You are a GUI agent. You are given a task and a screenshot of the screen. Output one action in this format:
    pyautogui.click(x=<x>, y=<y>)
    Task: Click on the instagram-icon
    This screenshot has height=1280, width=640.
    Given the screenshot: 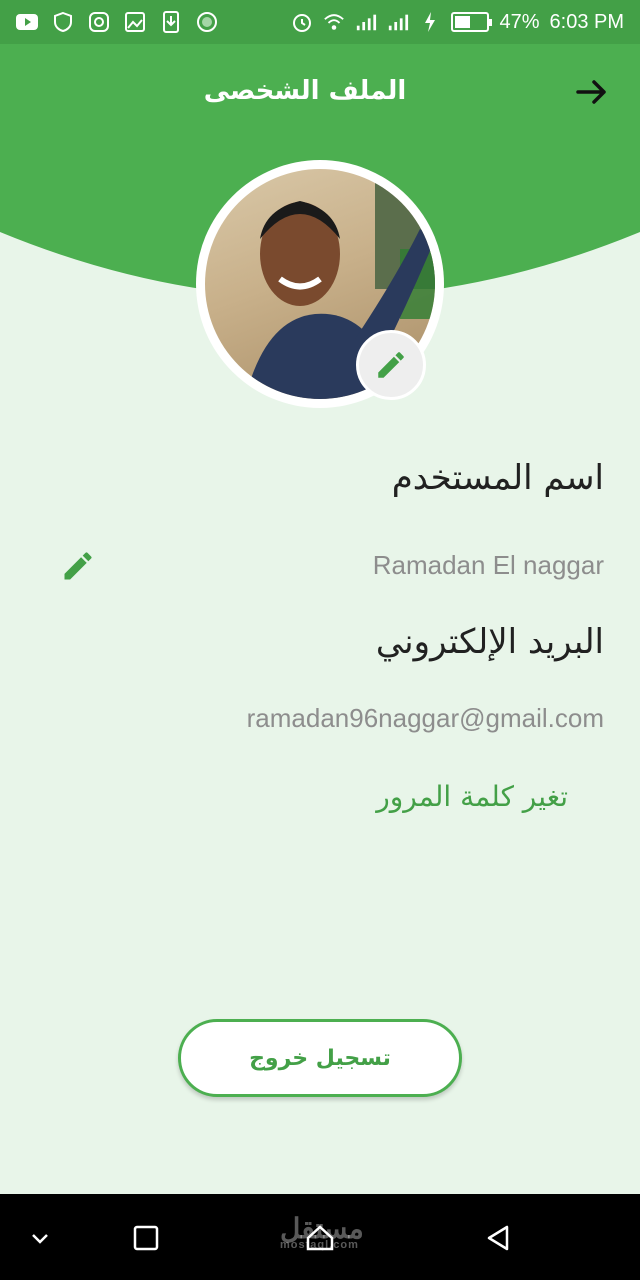 What is the action you would take?
    pyautogui.click(x=99, y=22)
    